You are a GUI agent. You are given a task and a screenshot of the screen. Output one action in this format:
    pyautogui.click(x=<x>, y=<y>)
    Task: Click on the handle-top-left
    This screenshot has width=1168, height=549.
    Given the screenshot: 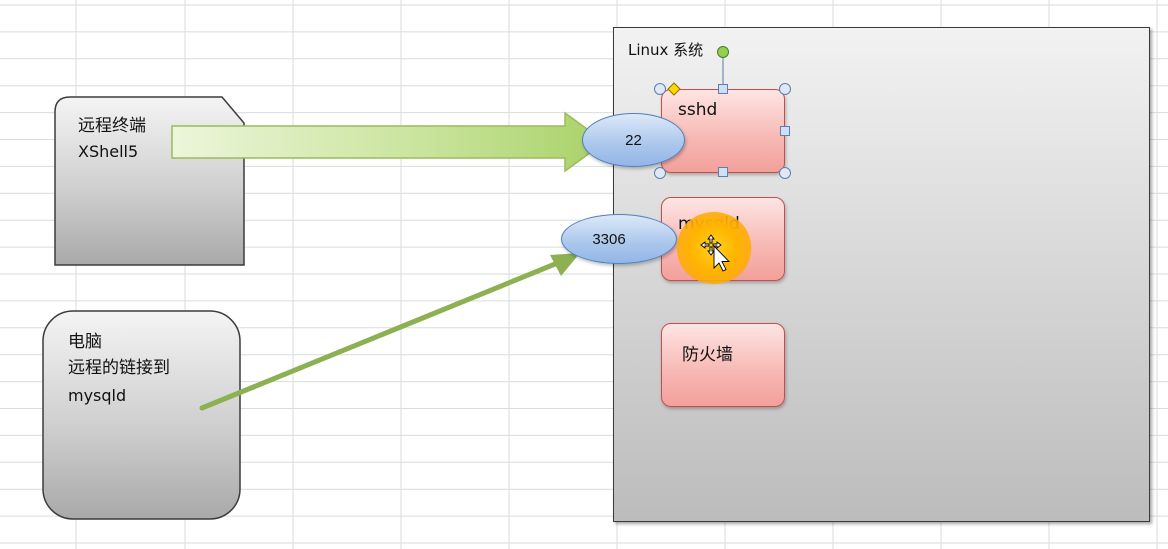 What is the action you would take?
    pyautogui.click(x=660, y=89)
    